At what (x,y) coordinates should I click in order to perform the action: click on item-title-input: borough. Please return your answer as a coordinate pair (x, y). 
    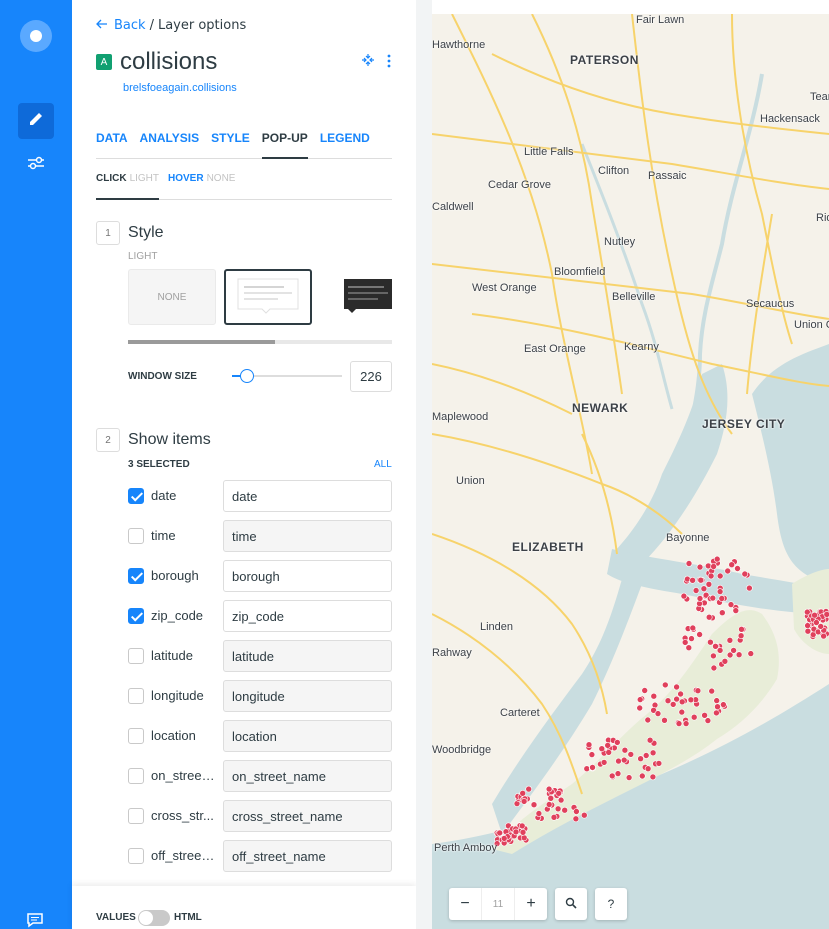
    Looking at the image, I should click on (307, 576).